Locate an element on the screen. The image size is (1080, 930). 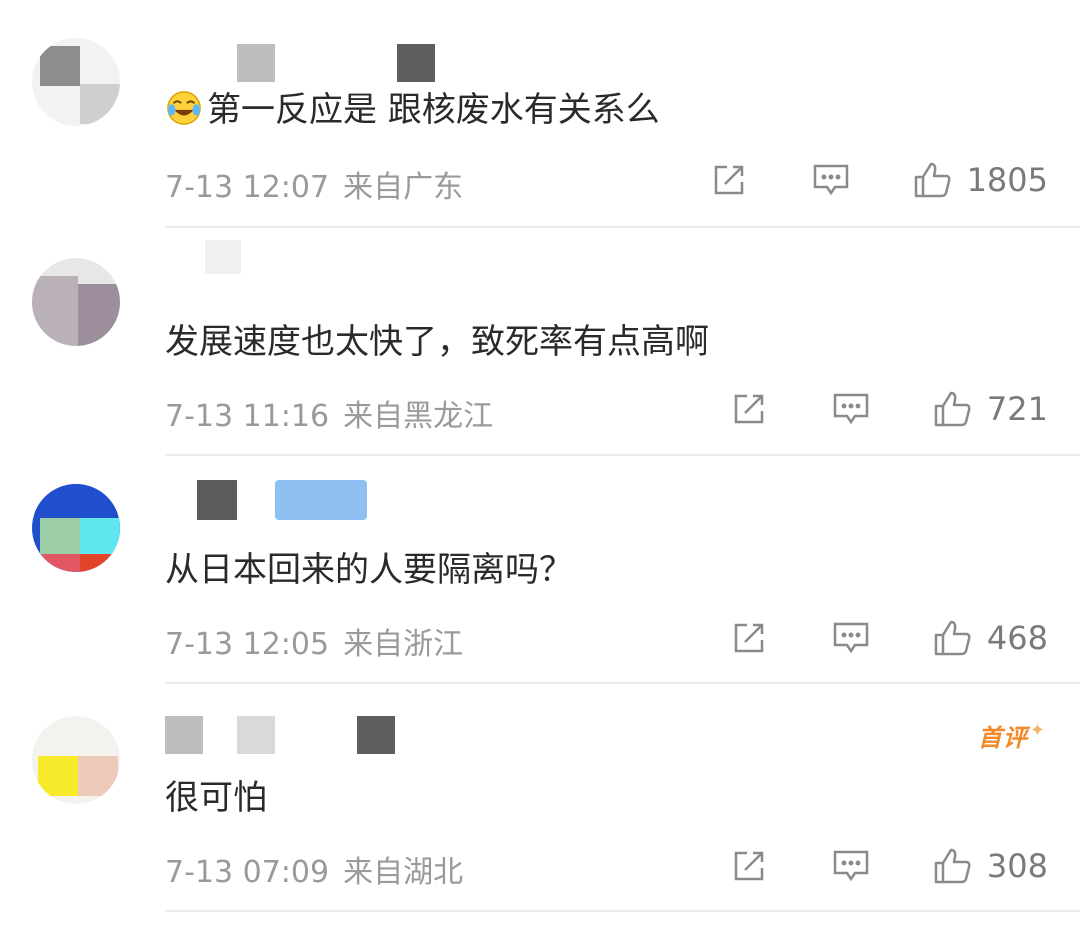
comment-meta: 7-13 07:09 来自湖北 is located at coordinates (314, 869).